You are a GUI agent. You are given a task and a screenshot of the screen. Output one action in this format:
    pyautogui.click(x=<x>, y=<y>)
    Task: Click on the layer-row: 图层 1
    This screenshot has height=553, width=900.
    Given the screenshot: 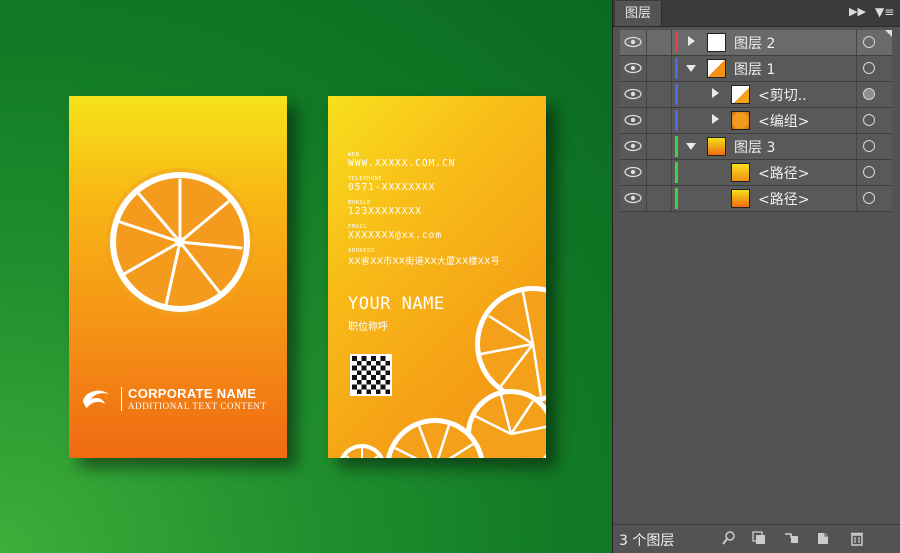 What is the action you would take?
    pyautogui.click(x=756, y=69)
    